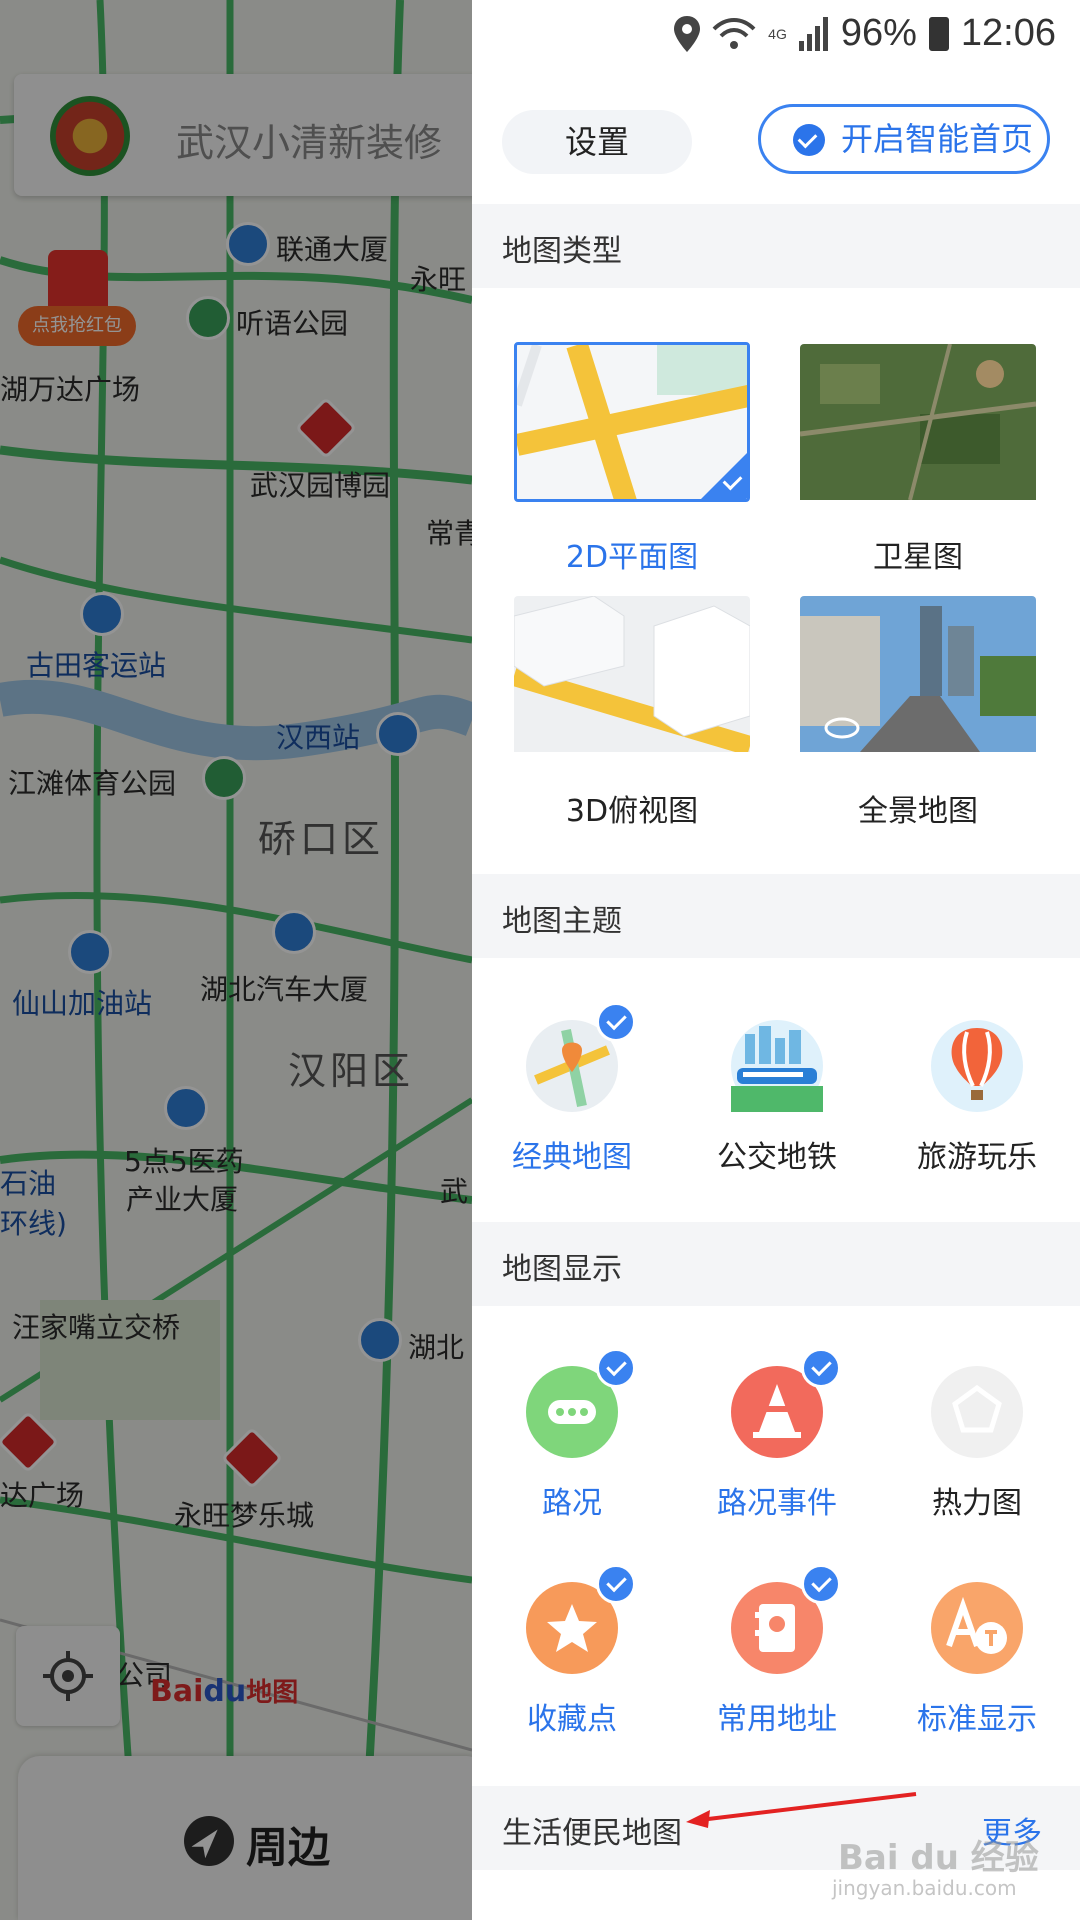 This screenshot has width=1080, height=1920. Describe the element at coordinates (777, 1066) in the screenshot. I see `transit-icon` at that location.